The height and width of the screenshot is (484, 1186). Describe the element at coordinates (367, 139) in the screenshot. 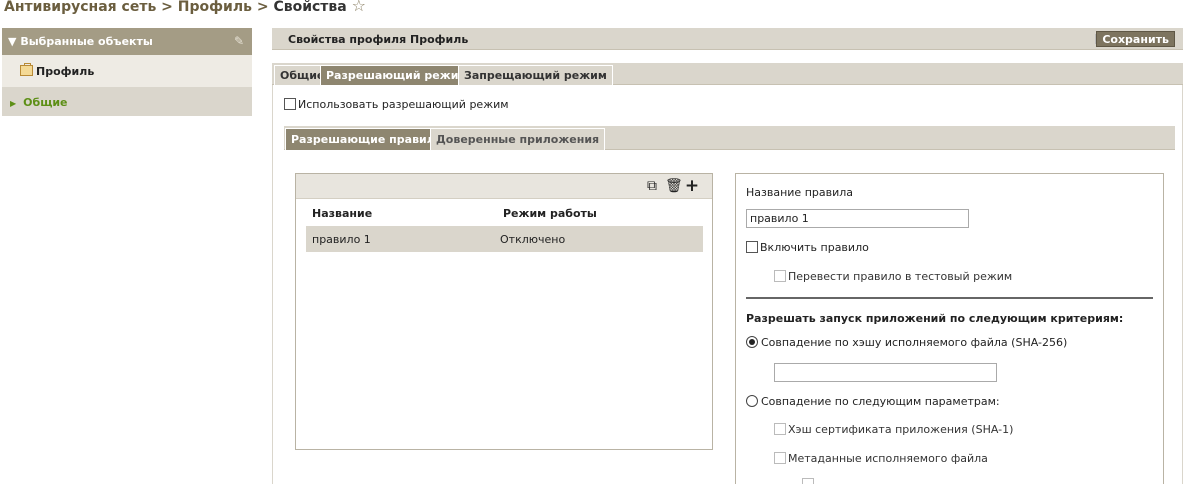

I see `tab-allow-rules: Разрешающие правила` at that location.